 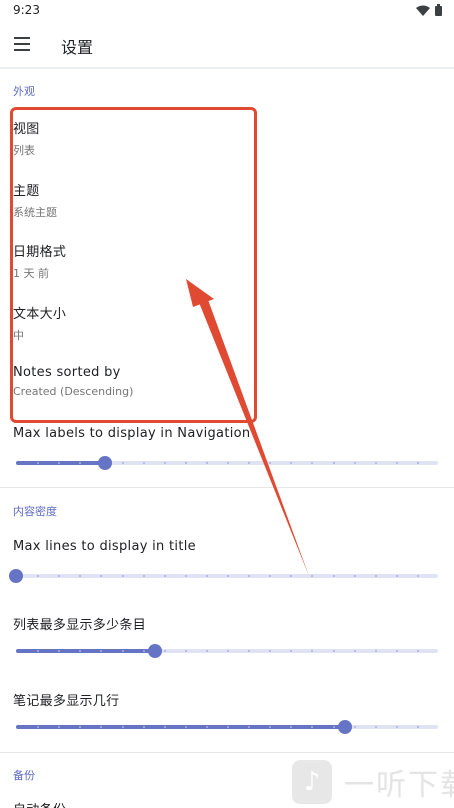 What do you see at coordinates (227, 44) in the screenshot?
I see `app-bar: 设置` at bounding box center [227, 44].